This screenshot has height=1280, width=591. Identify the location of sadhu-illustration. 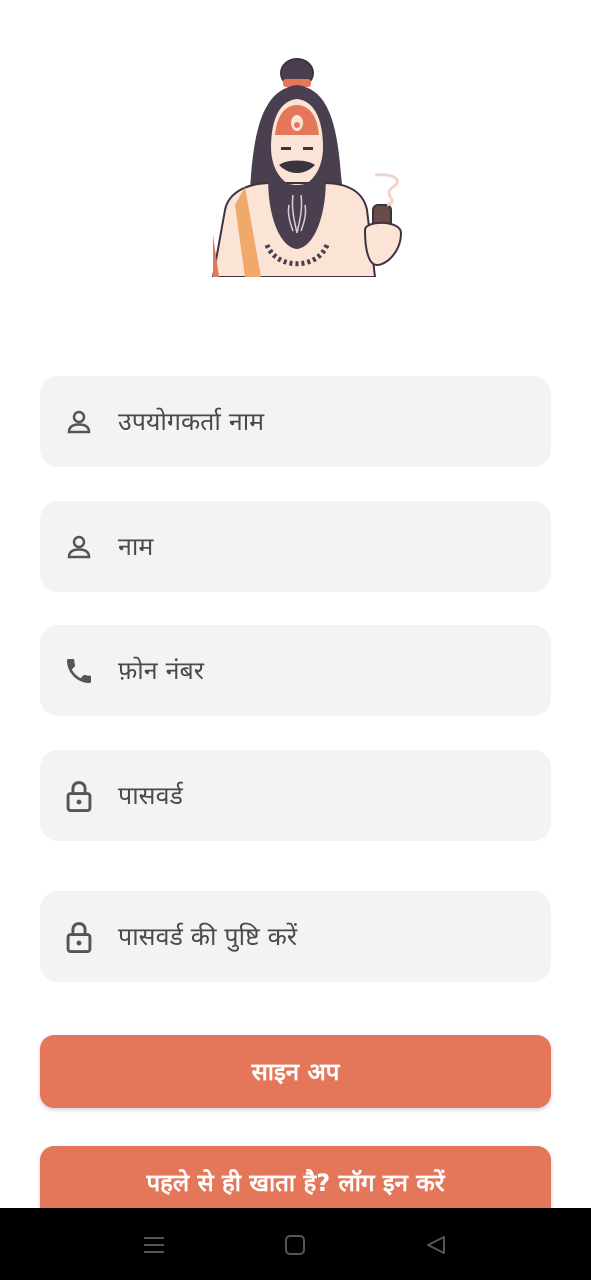
(307, 167).